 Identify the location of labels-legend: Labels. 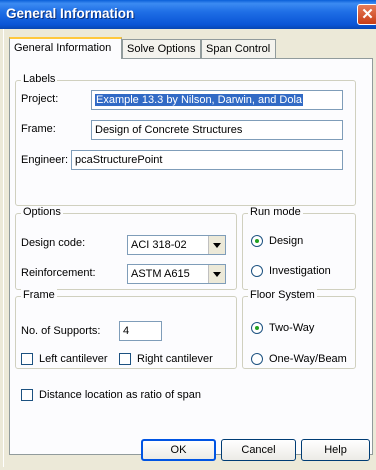
(39, 79).